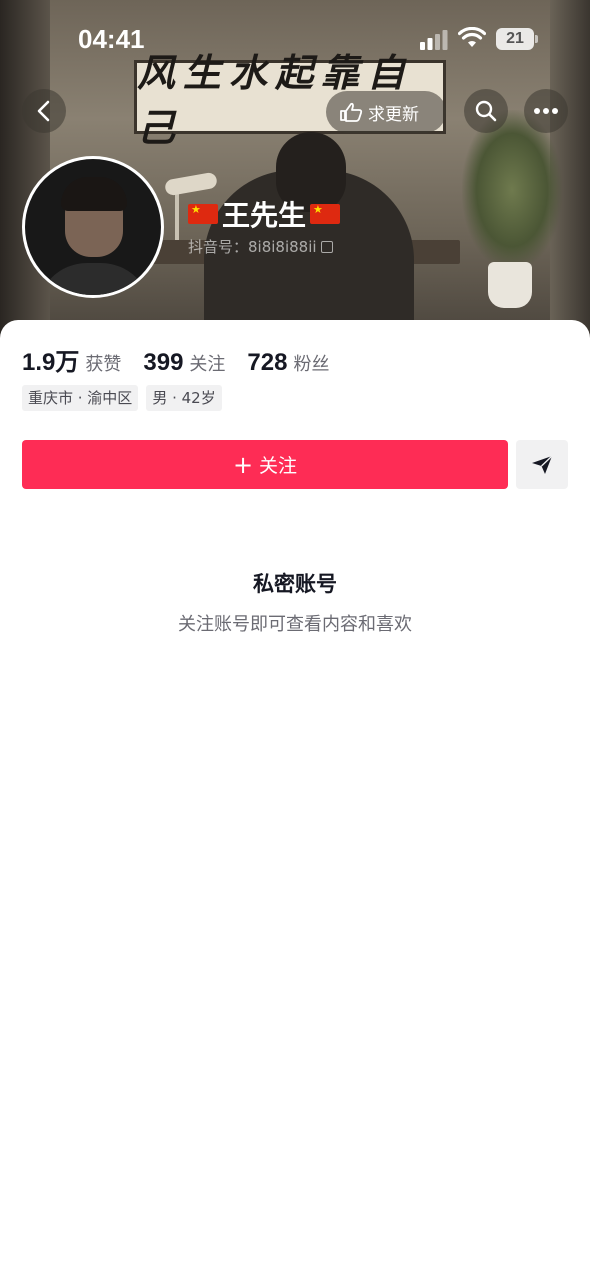 The height and width of the screenshot is (1280, 590). I want to click on stat-following-label: 关注, so click(207, 364).